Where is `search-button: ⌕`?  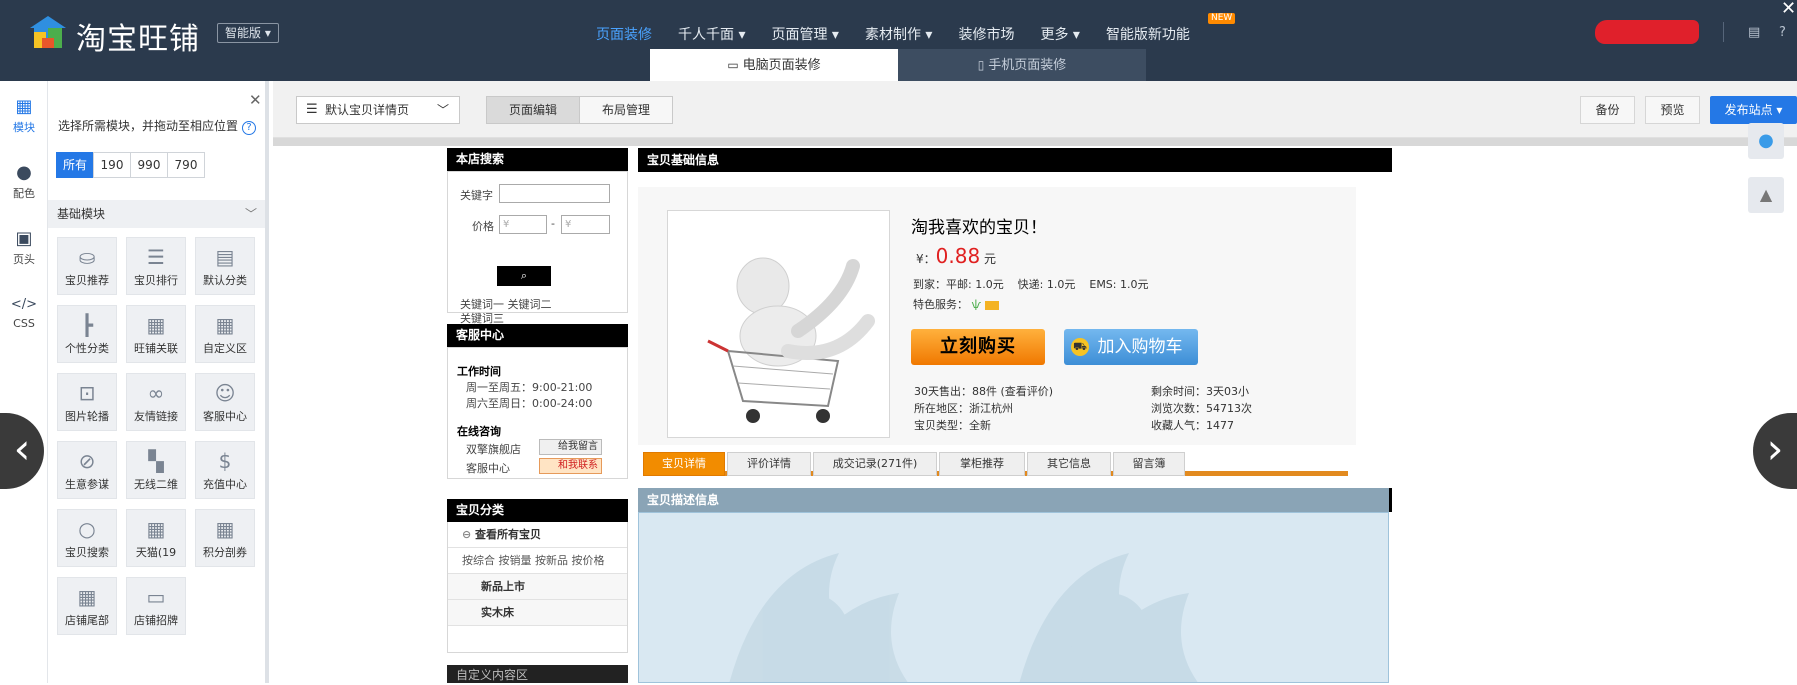
search-button: ⌕ is located at coordinates (524, 276).